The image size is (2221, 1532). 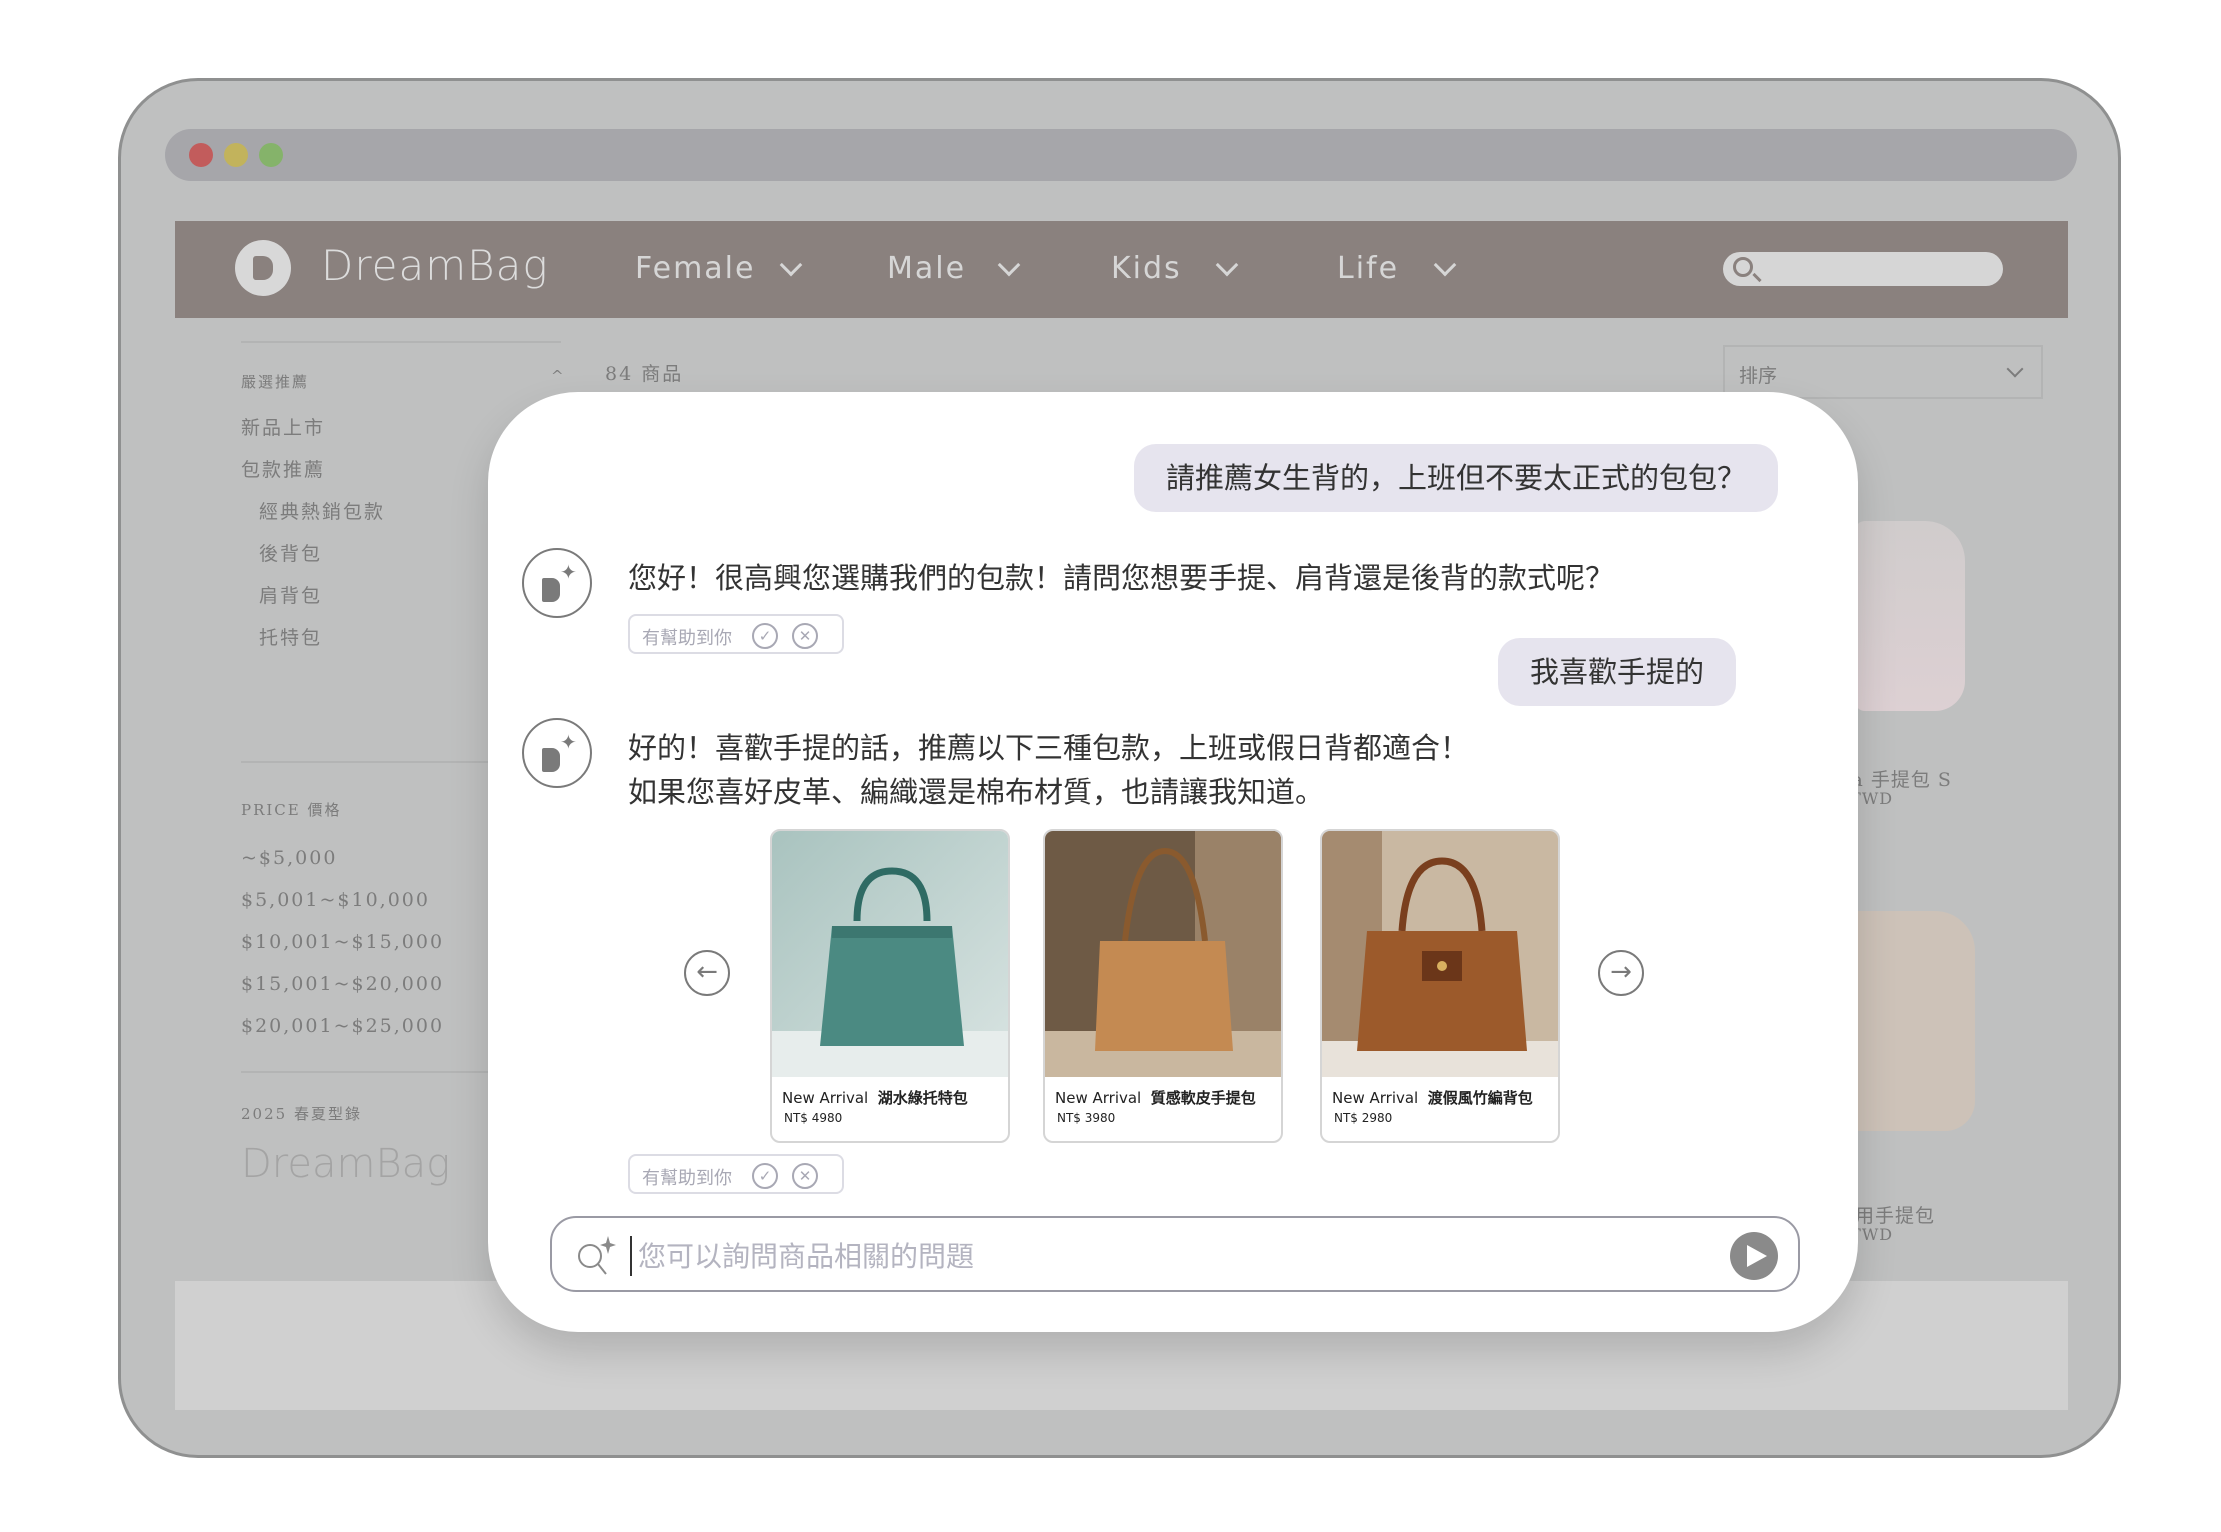 What do you see at coordinates (435, 265) in the screenshot?
I see `logo-text: DreamBag` at bounding box center [435, 265].